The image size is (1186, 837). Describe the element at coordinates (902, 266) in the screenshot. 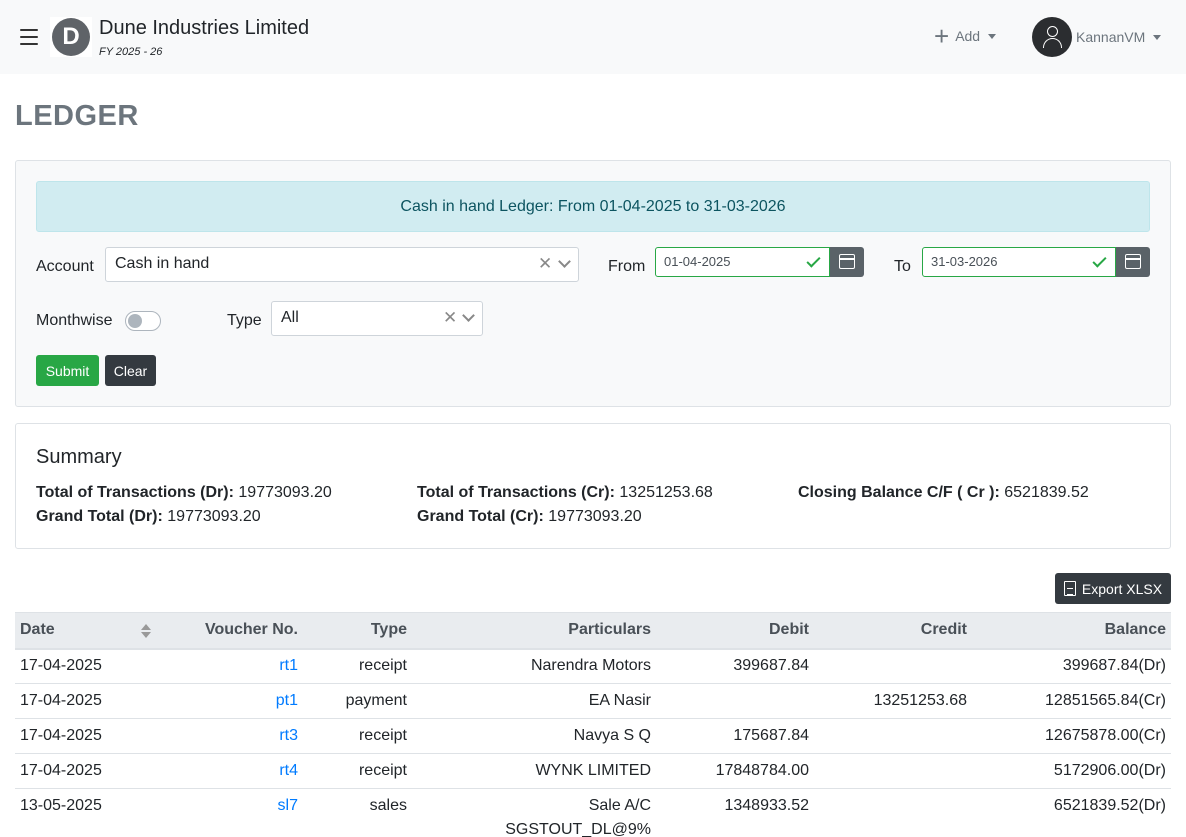

I see `to-label: To` at that location.